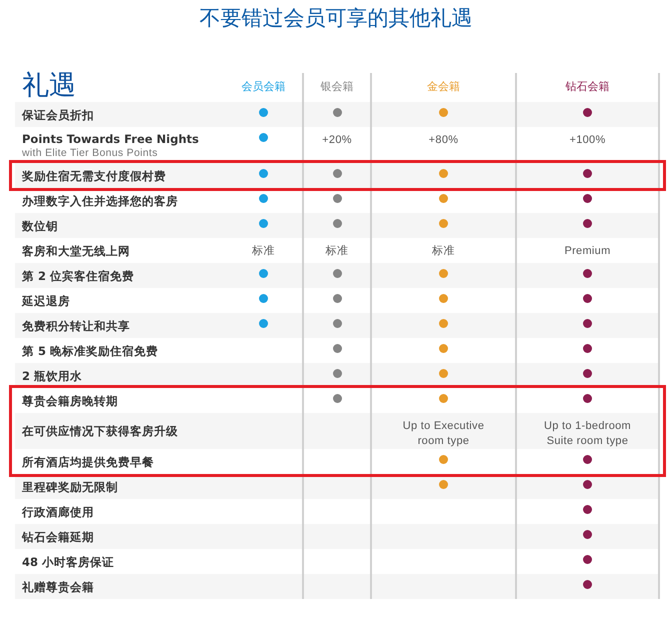 The width and height of the screenshot is (672, 625). Describe the element at coordinates (58, 586) in the screenshot. I see `benefit-label: 礼赠尊贵会籍` at that location.